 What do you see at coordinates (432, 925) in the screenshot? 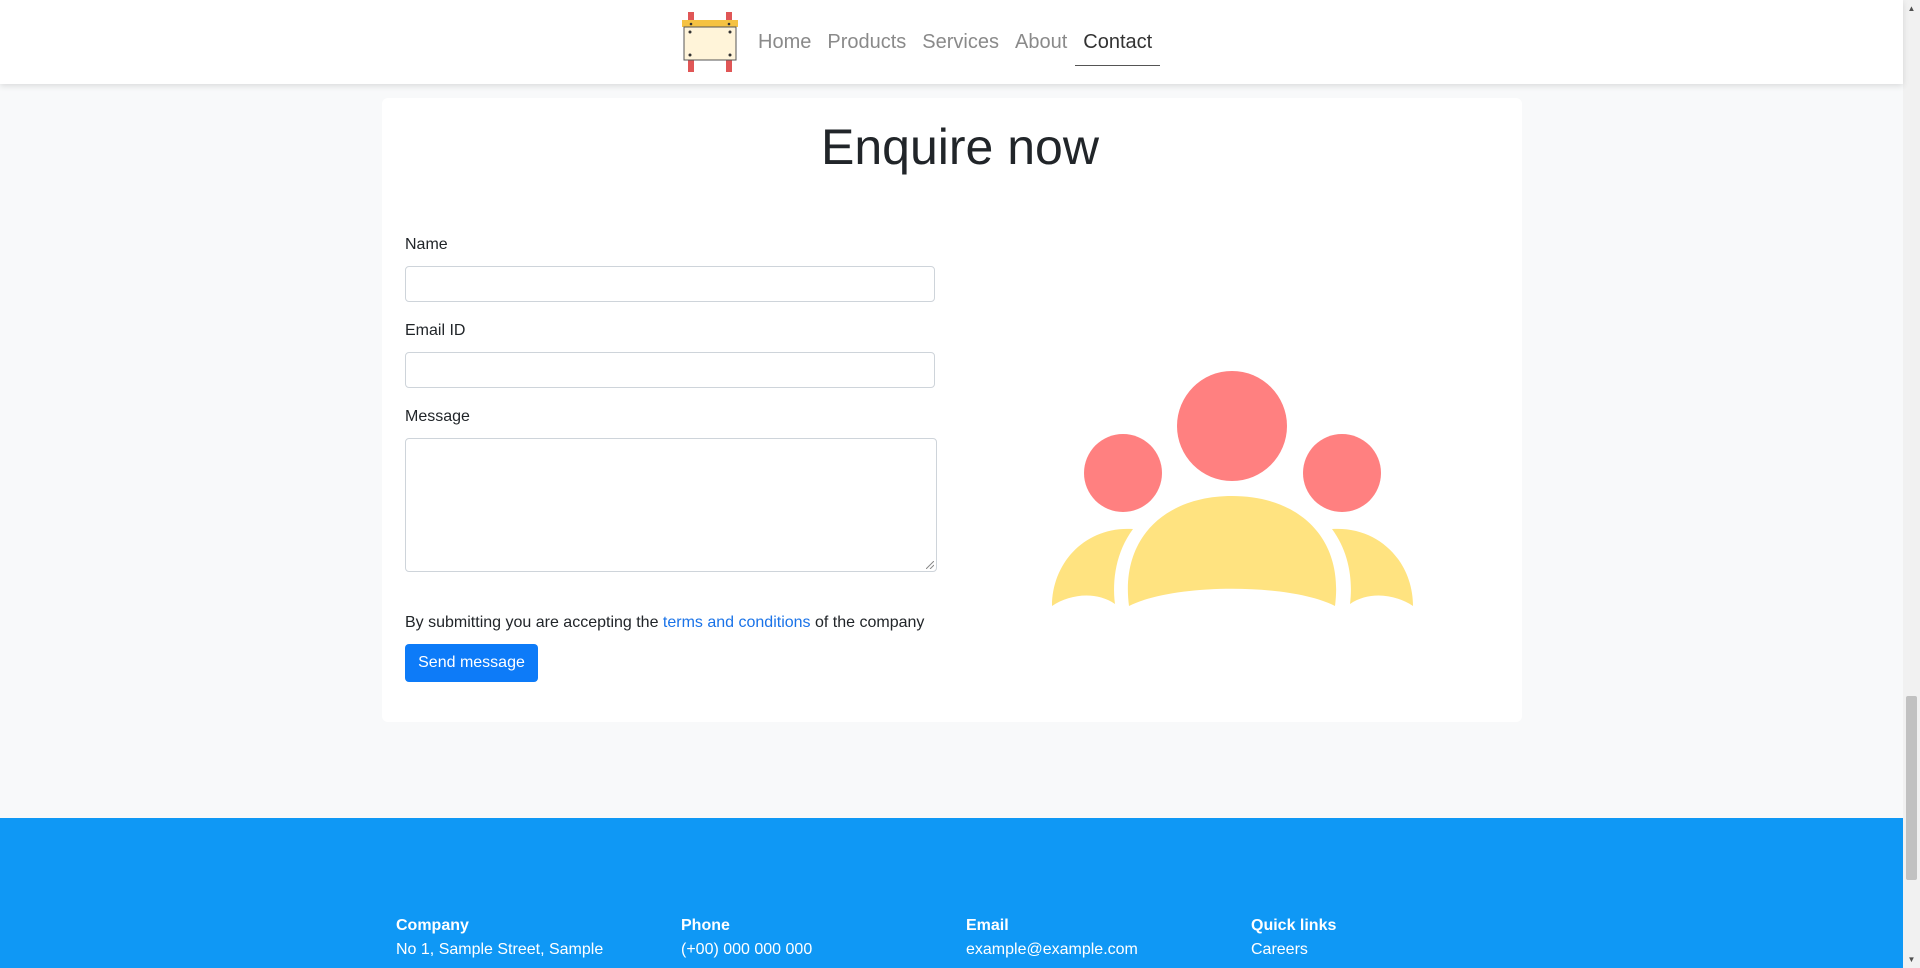
I see `footer-company-title: Company` at bounding box center [432, 925].